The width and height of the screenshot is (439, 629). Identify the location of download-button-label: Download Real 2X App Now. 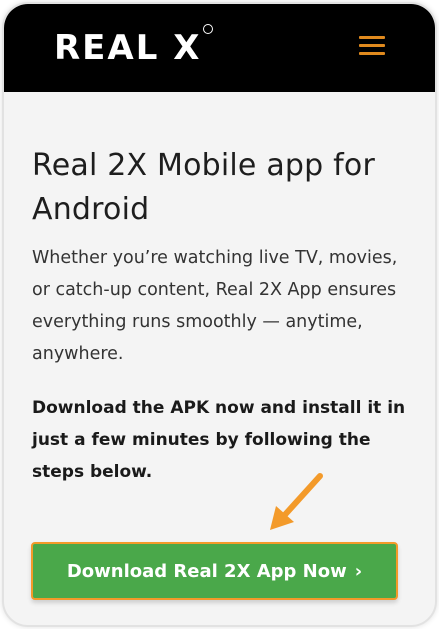
(206, 571).